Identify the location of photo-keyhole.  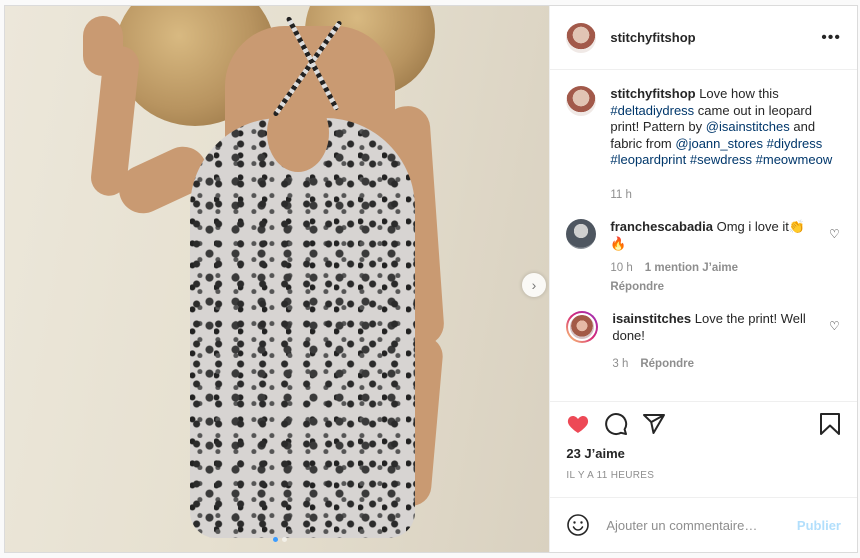
(298, 133).